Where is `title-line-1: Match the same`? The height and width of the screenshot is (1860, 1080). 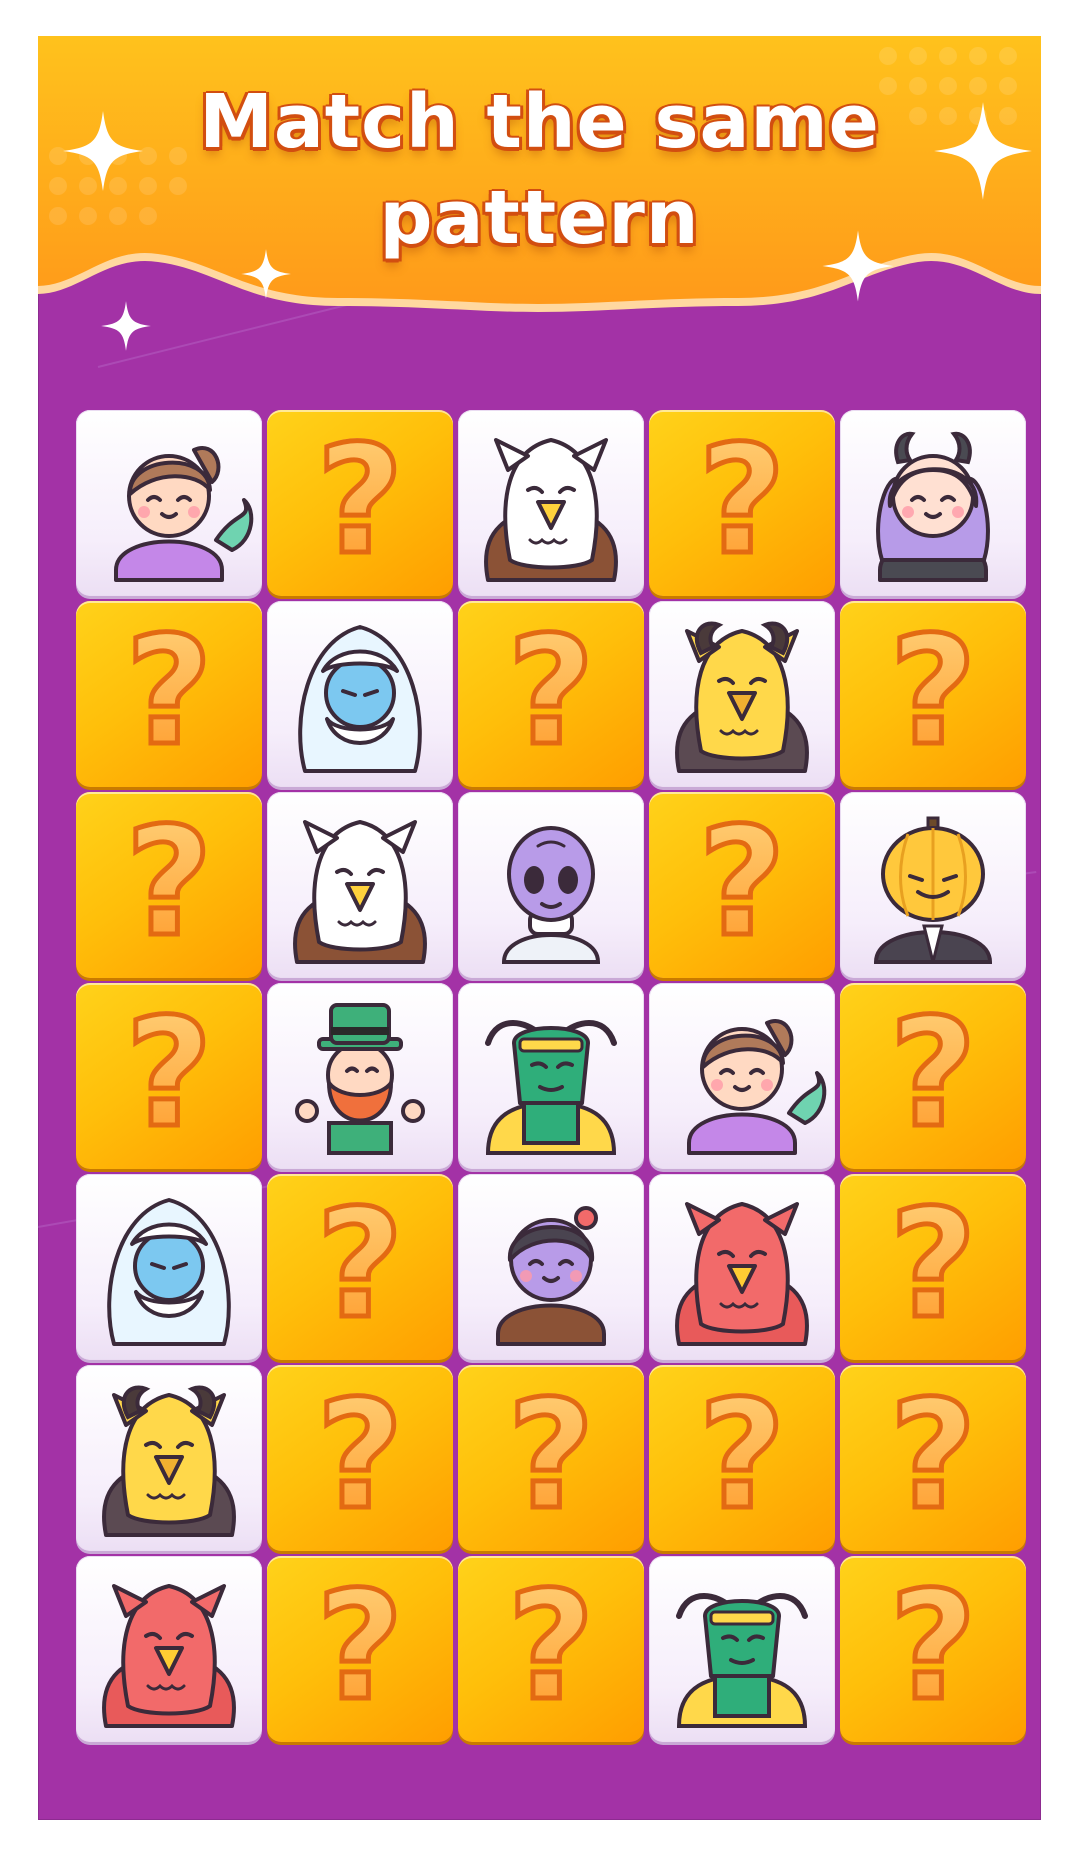
title-line-1: Match the same is located at coordinates (539, 122).